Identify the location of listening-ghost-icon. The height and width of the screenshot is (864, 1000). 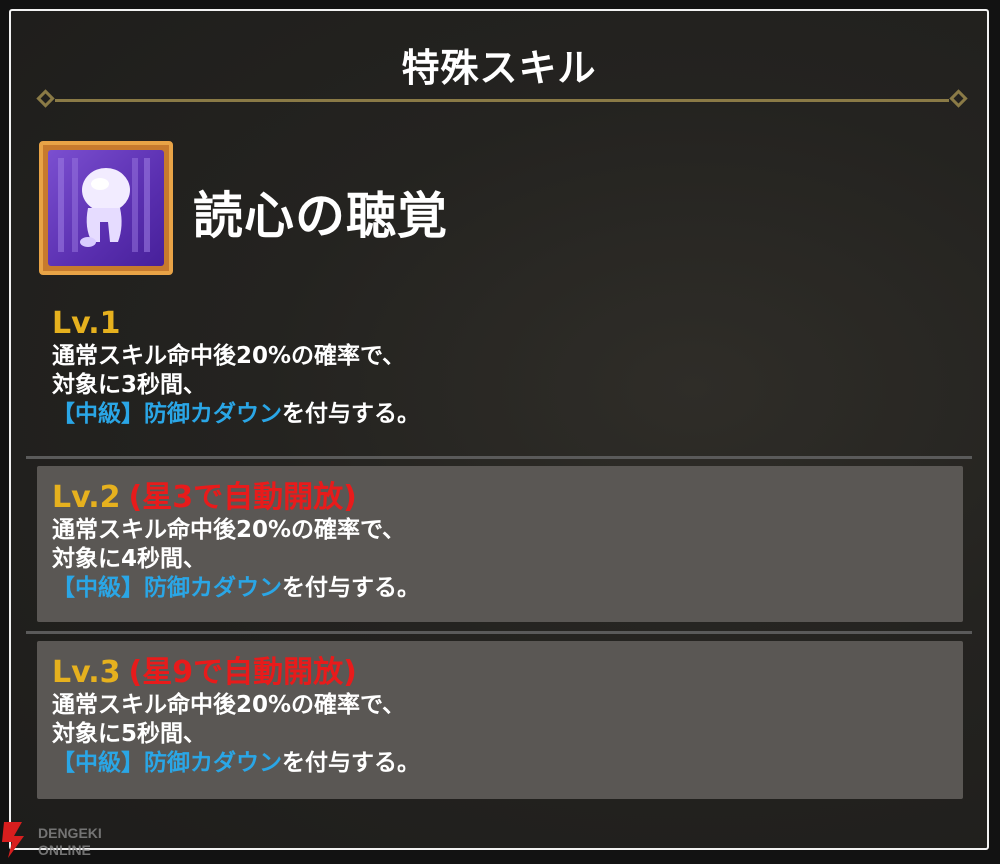
(106, 208).